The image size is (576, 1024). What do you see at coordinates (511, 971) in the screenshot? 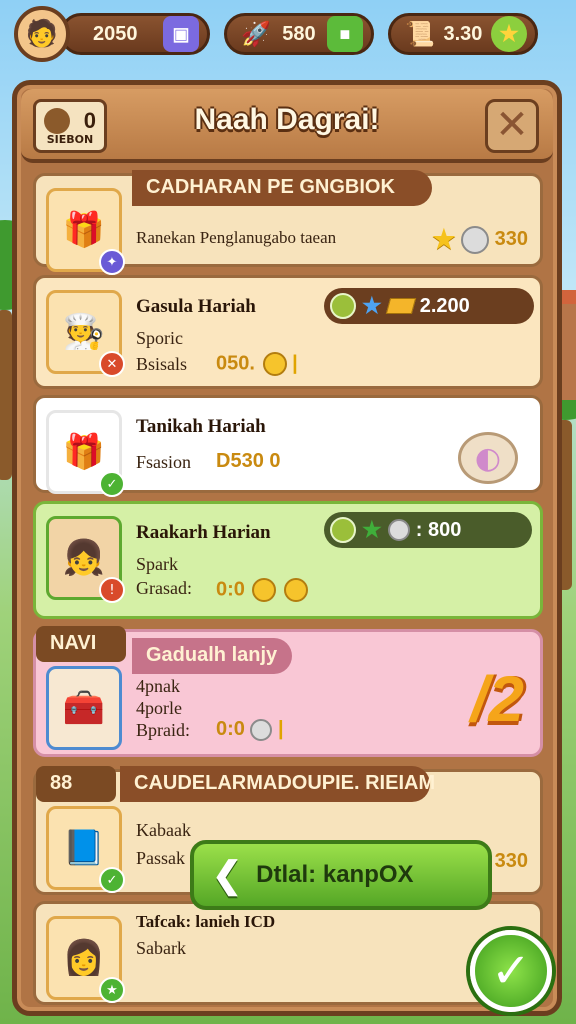
I see `confirm-button: ✓` at bounding box center [511, 971].